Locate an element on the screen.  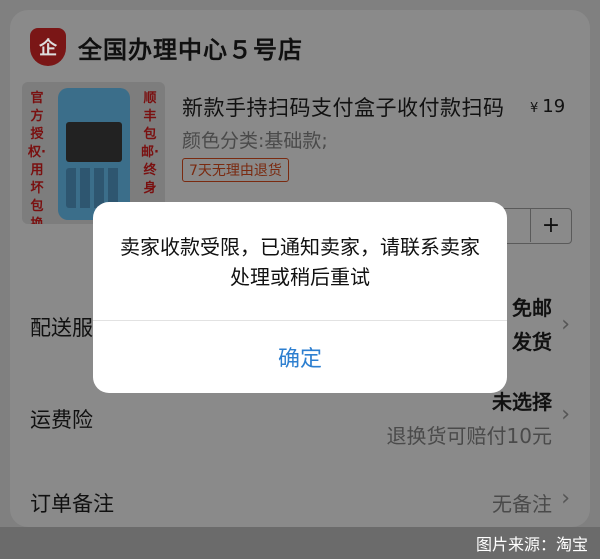
order-note-chevron-icon: › is located at coordinates (565, 498).